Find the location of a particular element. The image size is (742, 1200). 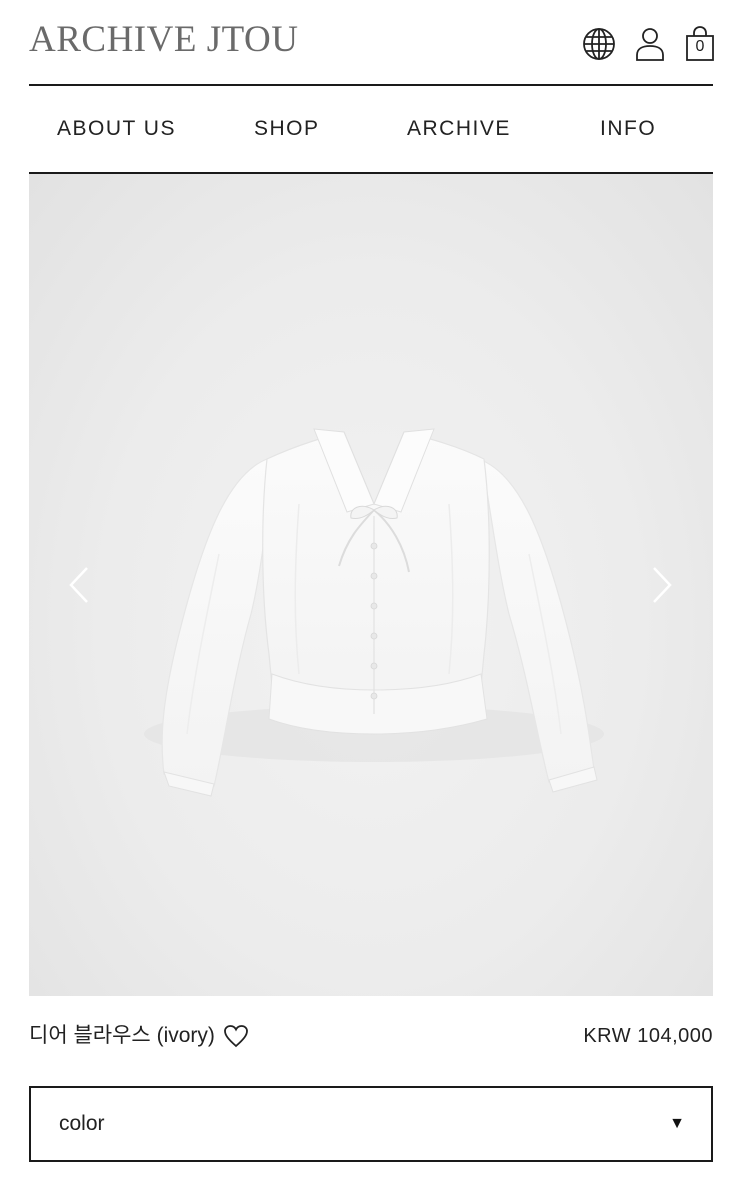

nav-item-about-us: ABOUT US is located at coordinates (116, 129).